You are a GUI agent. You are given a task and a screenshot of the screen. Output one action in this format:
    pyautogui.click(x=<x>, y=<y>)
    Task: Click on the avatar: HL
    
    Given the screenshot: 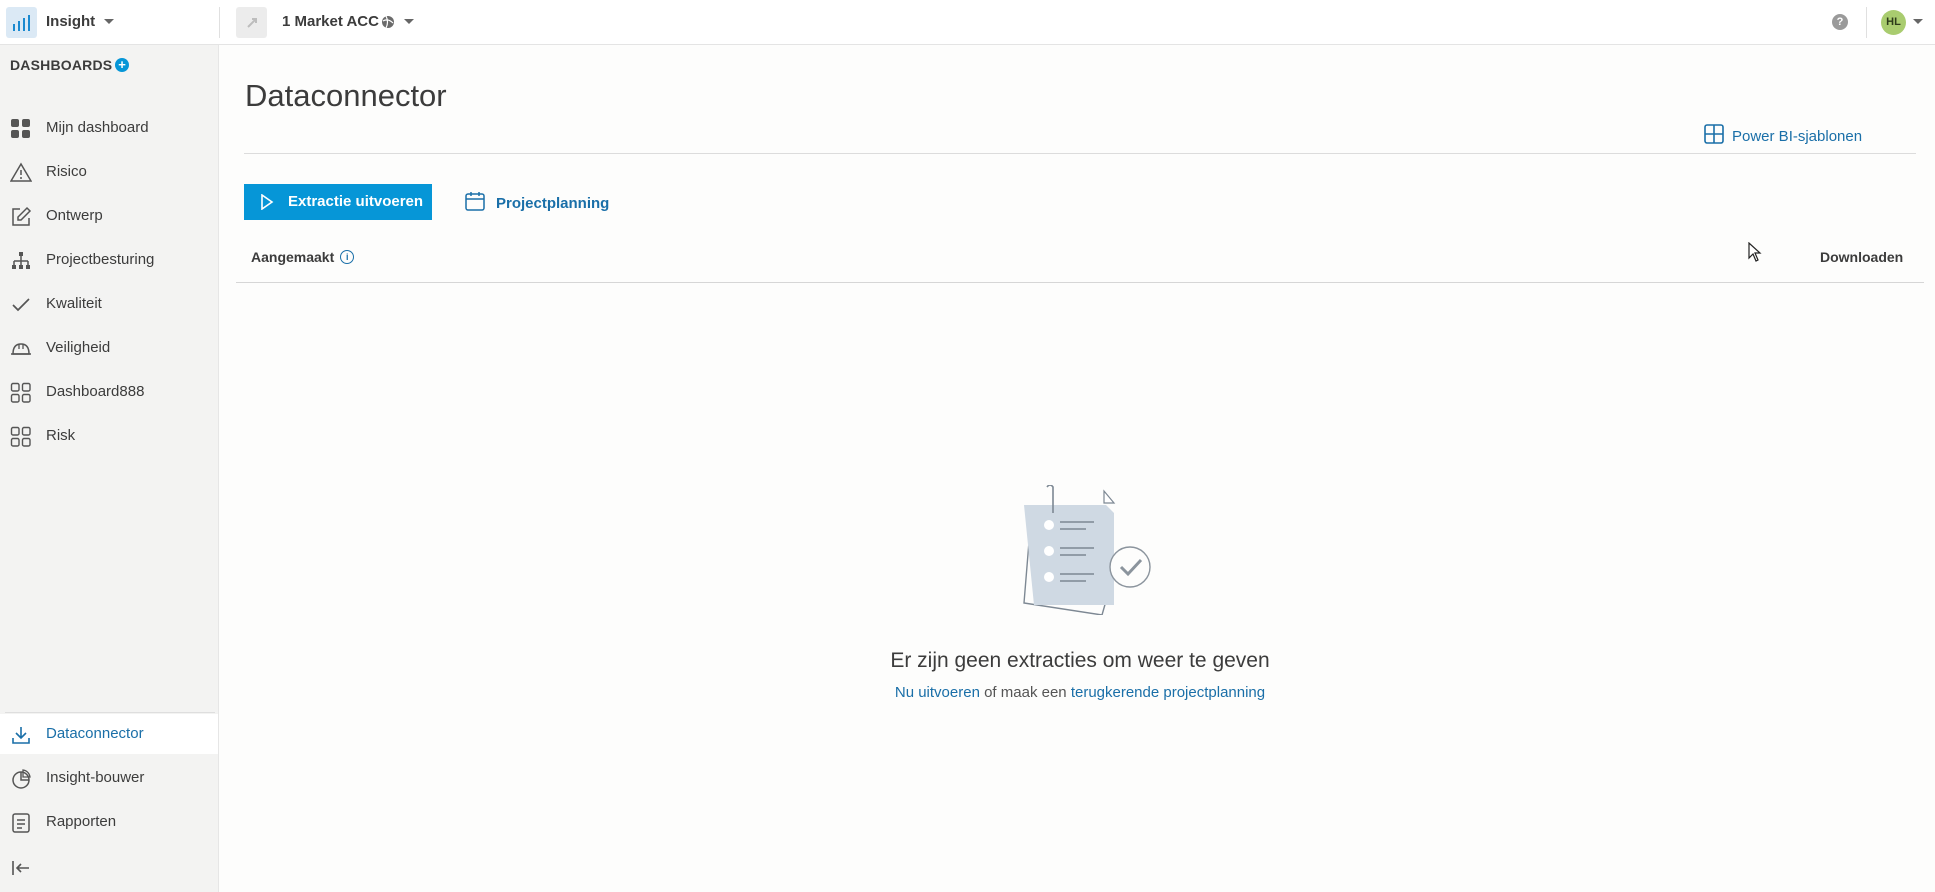 What is the action you would take?
    pyautogui.click(x=1893, y=22)
    